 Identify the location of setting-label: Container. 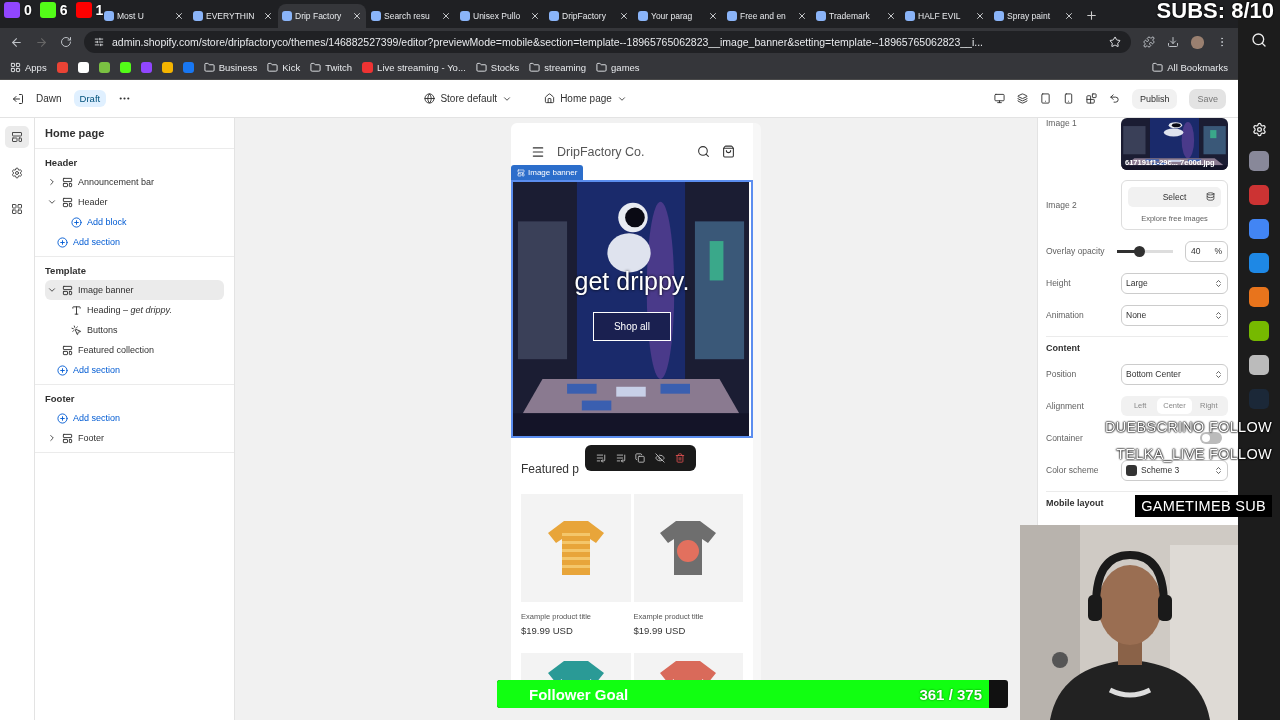
(1064, 438).